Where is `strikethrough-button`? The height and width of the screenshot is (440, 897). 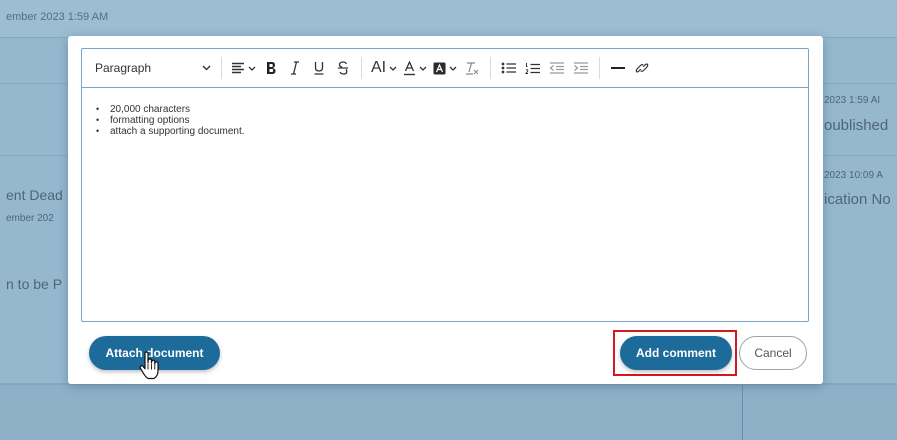
strikethrough-button is located at coordinates (343, 68).